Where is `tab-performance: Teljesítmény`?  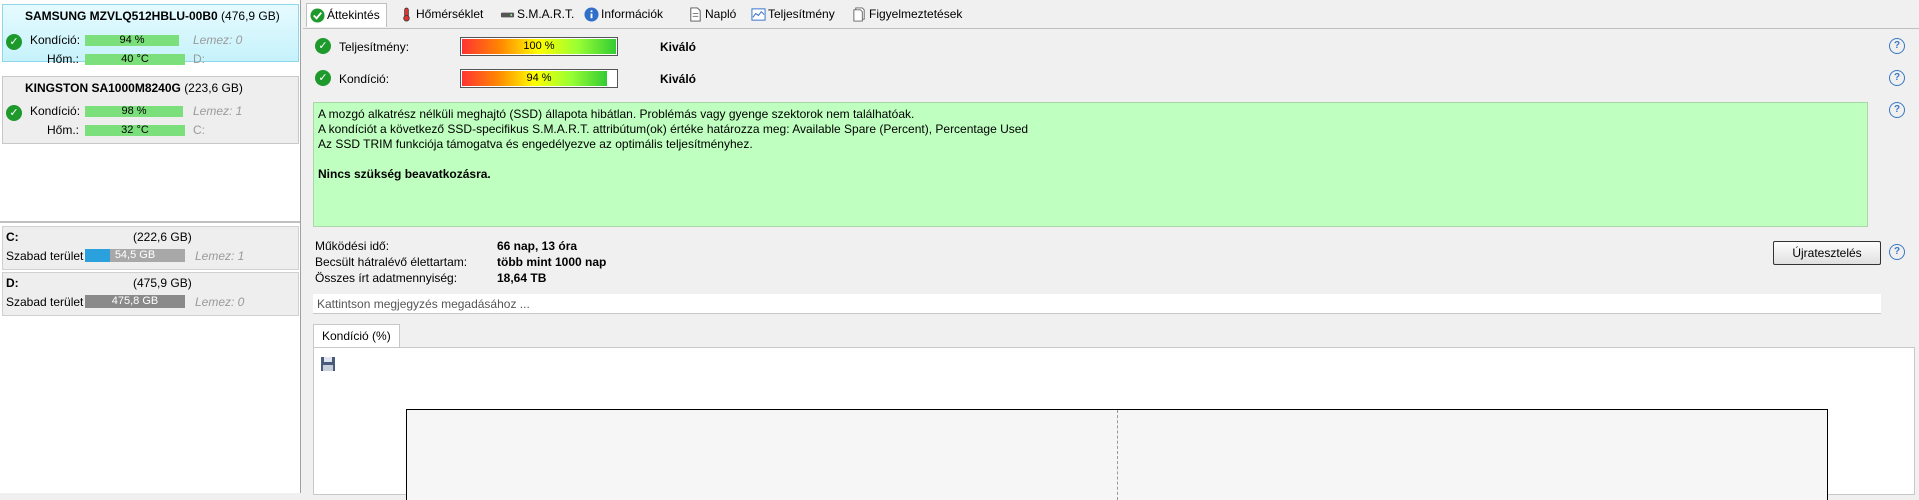
tab-performance: Teljesítmény is located at coordinates (794, 14).